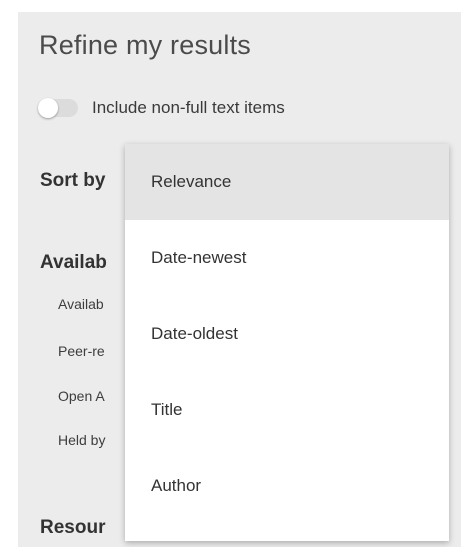 Image resolution: width=461 pixels, height=547 pixels. I want to click on toggle-knob, so click(48, 108).